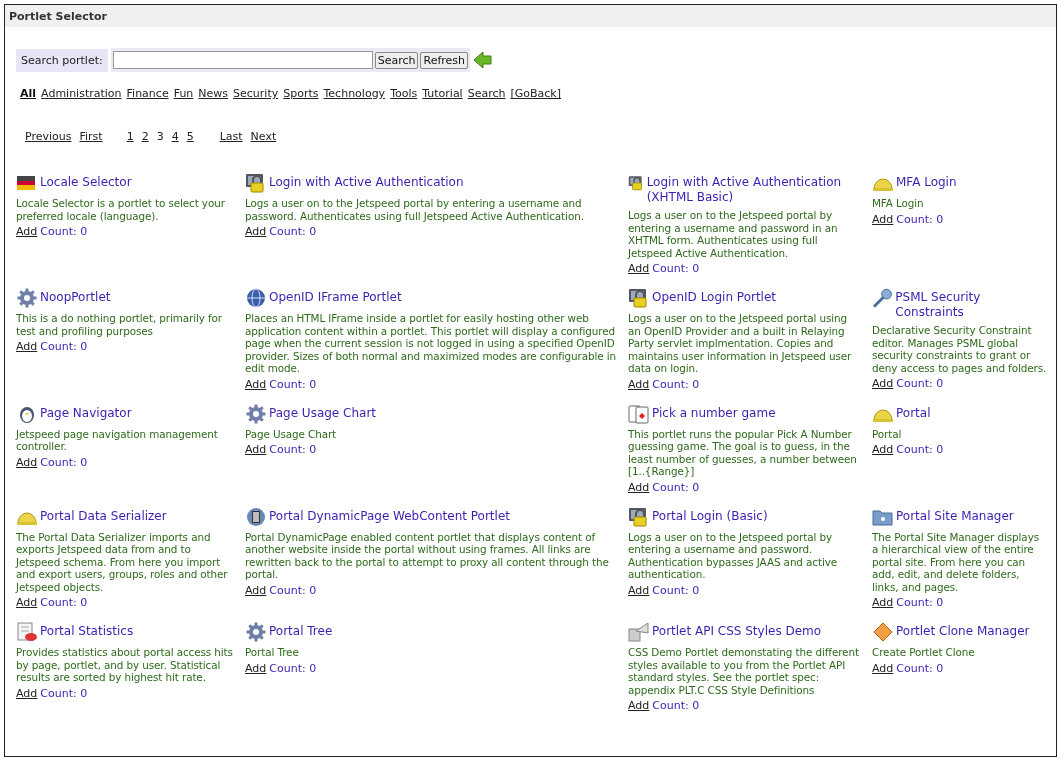 The image size is (1064, 762). Describe the element at coordinates (389, 515) in the screenshot. I see `portlet-title-link: Portal DynamicPage WebContent Portlet` at that location.